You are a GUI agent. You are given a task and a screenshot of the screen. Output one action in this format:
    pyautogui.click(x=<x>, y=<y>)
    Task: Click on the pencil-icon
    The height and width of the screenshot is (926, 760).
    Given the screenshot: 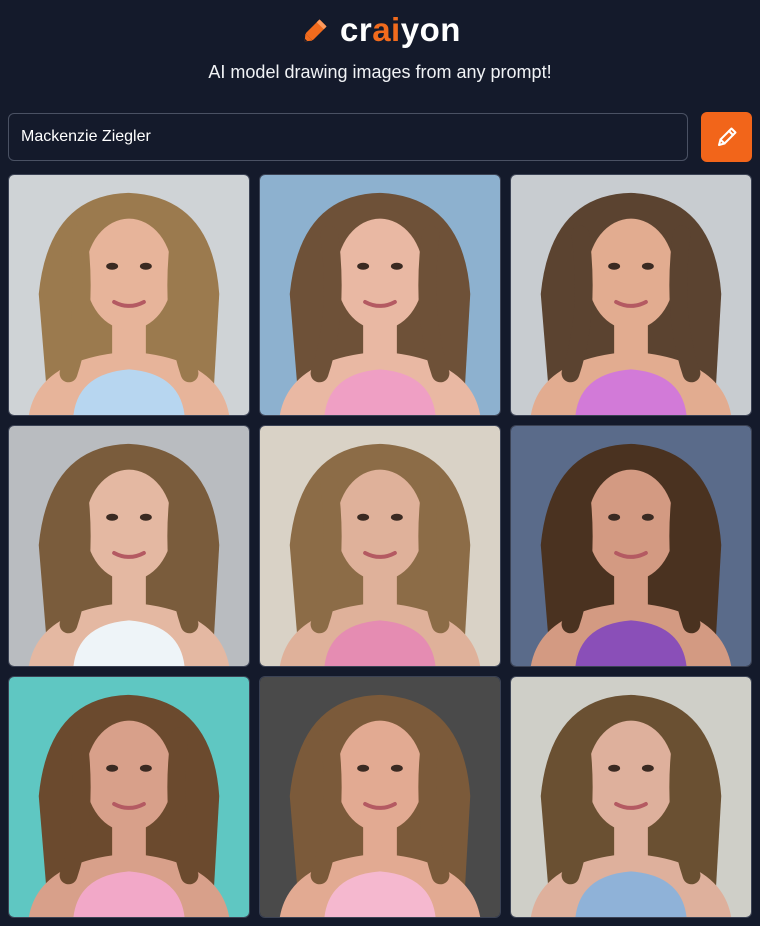 What is the action you would take?
    pyautogui.click(x=726, y=136)
    